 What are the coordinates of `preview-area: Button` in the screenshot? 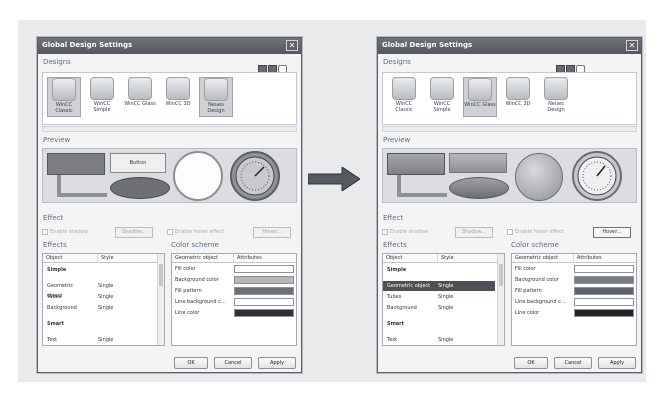 It's located at (169, 175).